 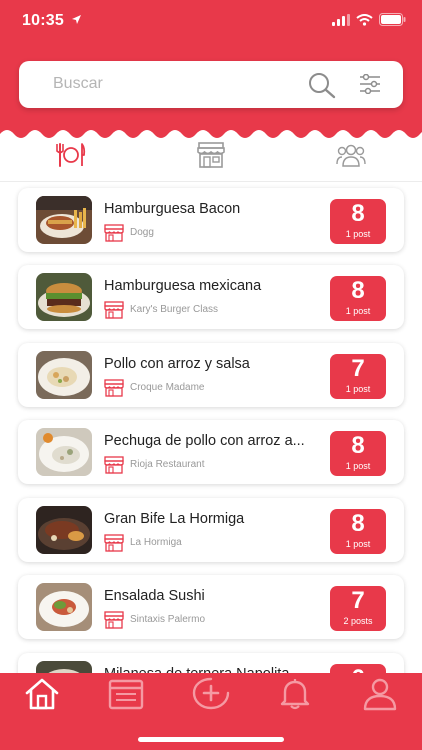 I want to click on status-bar: 10:35, so click(x=211, y=22).